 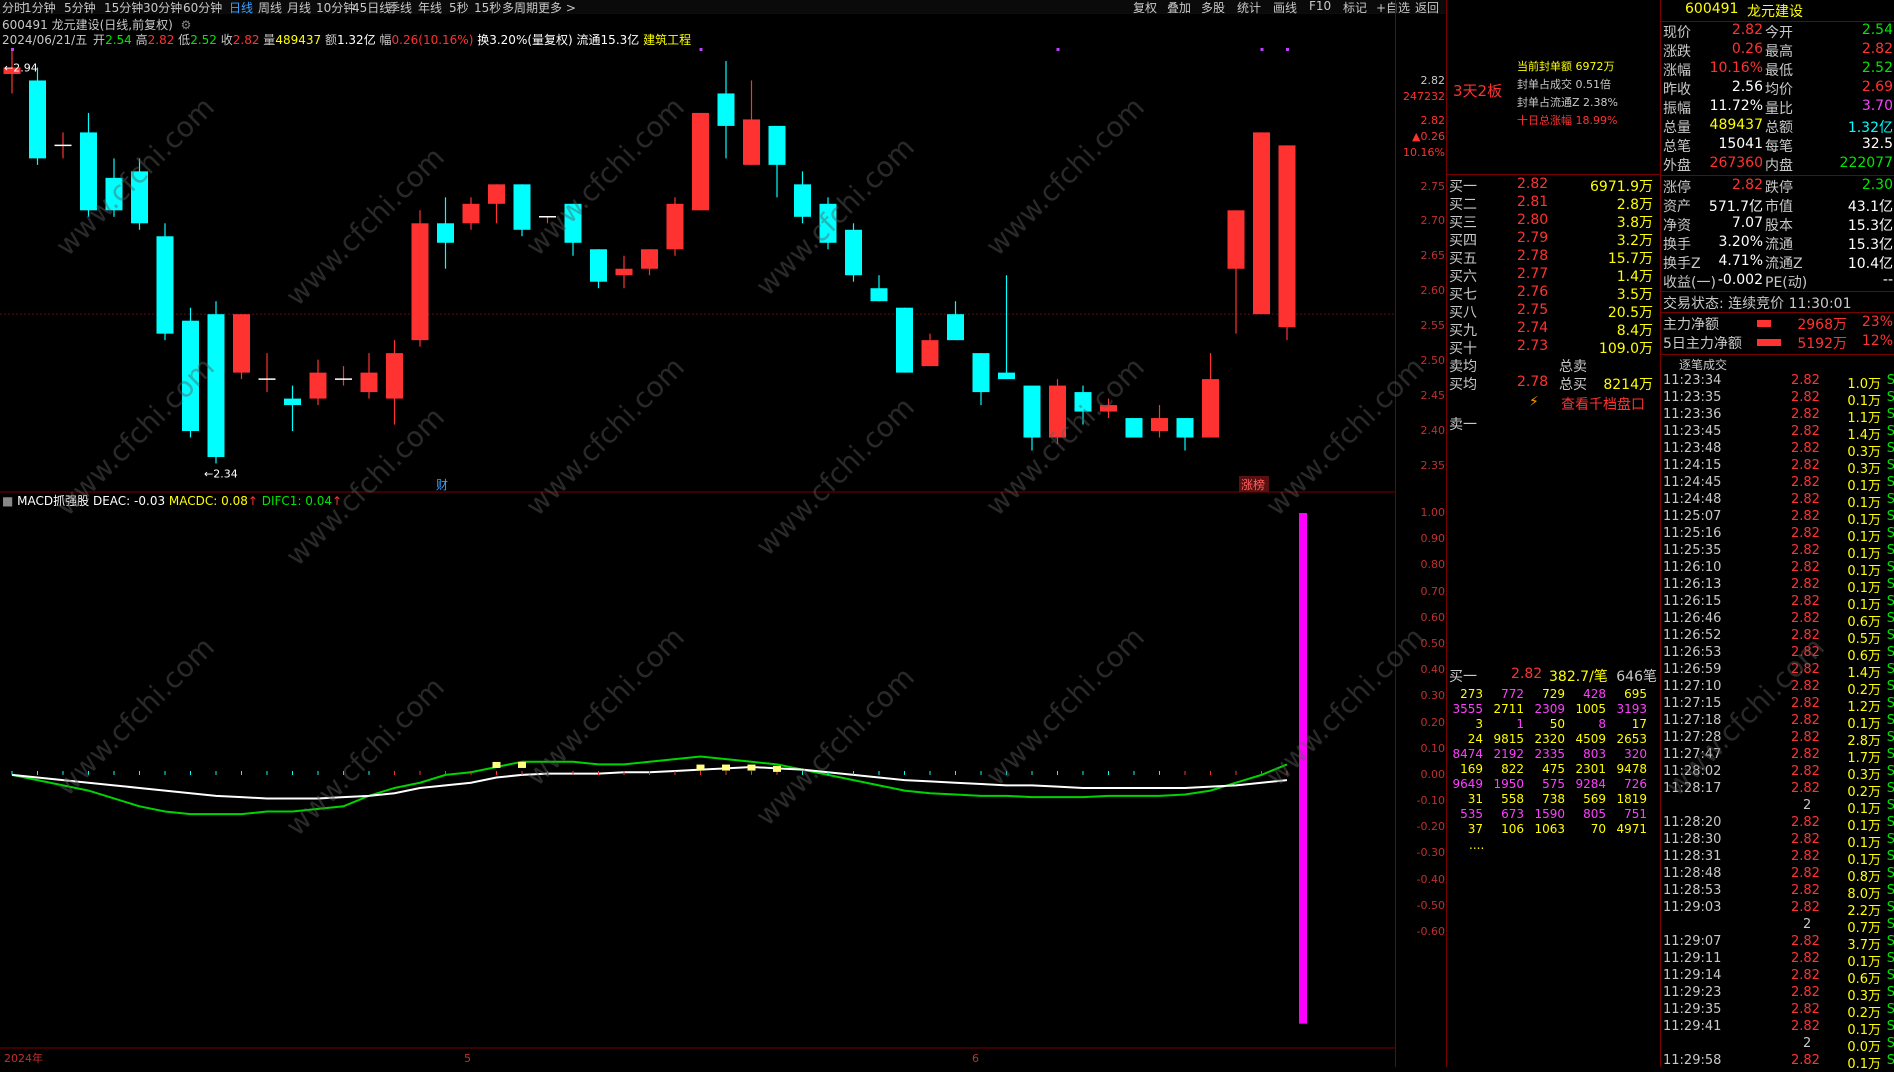 I want to click on bid-row-1: 买一 2.82 6971.9万, so click(x=1554, y=185).